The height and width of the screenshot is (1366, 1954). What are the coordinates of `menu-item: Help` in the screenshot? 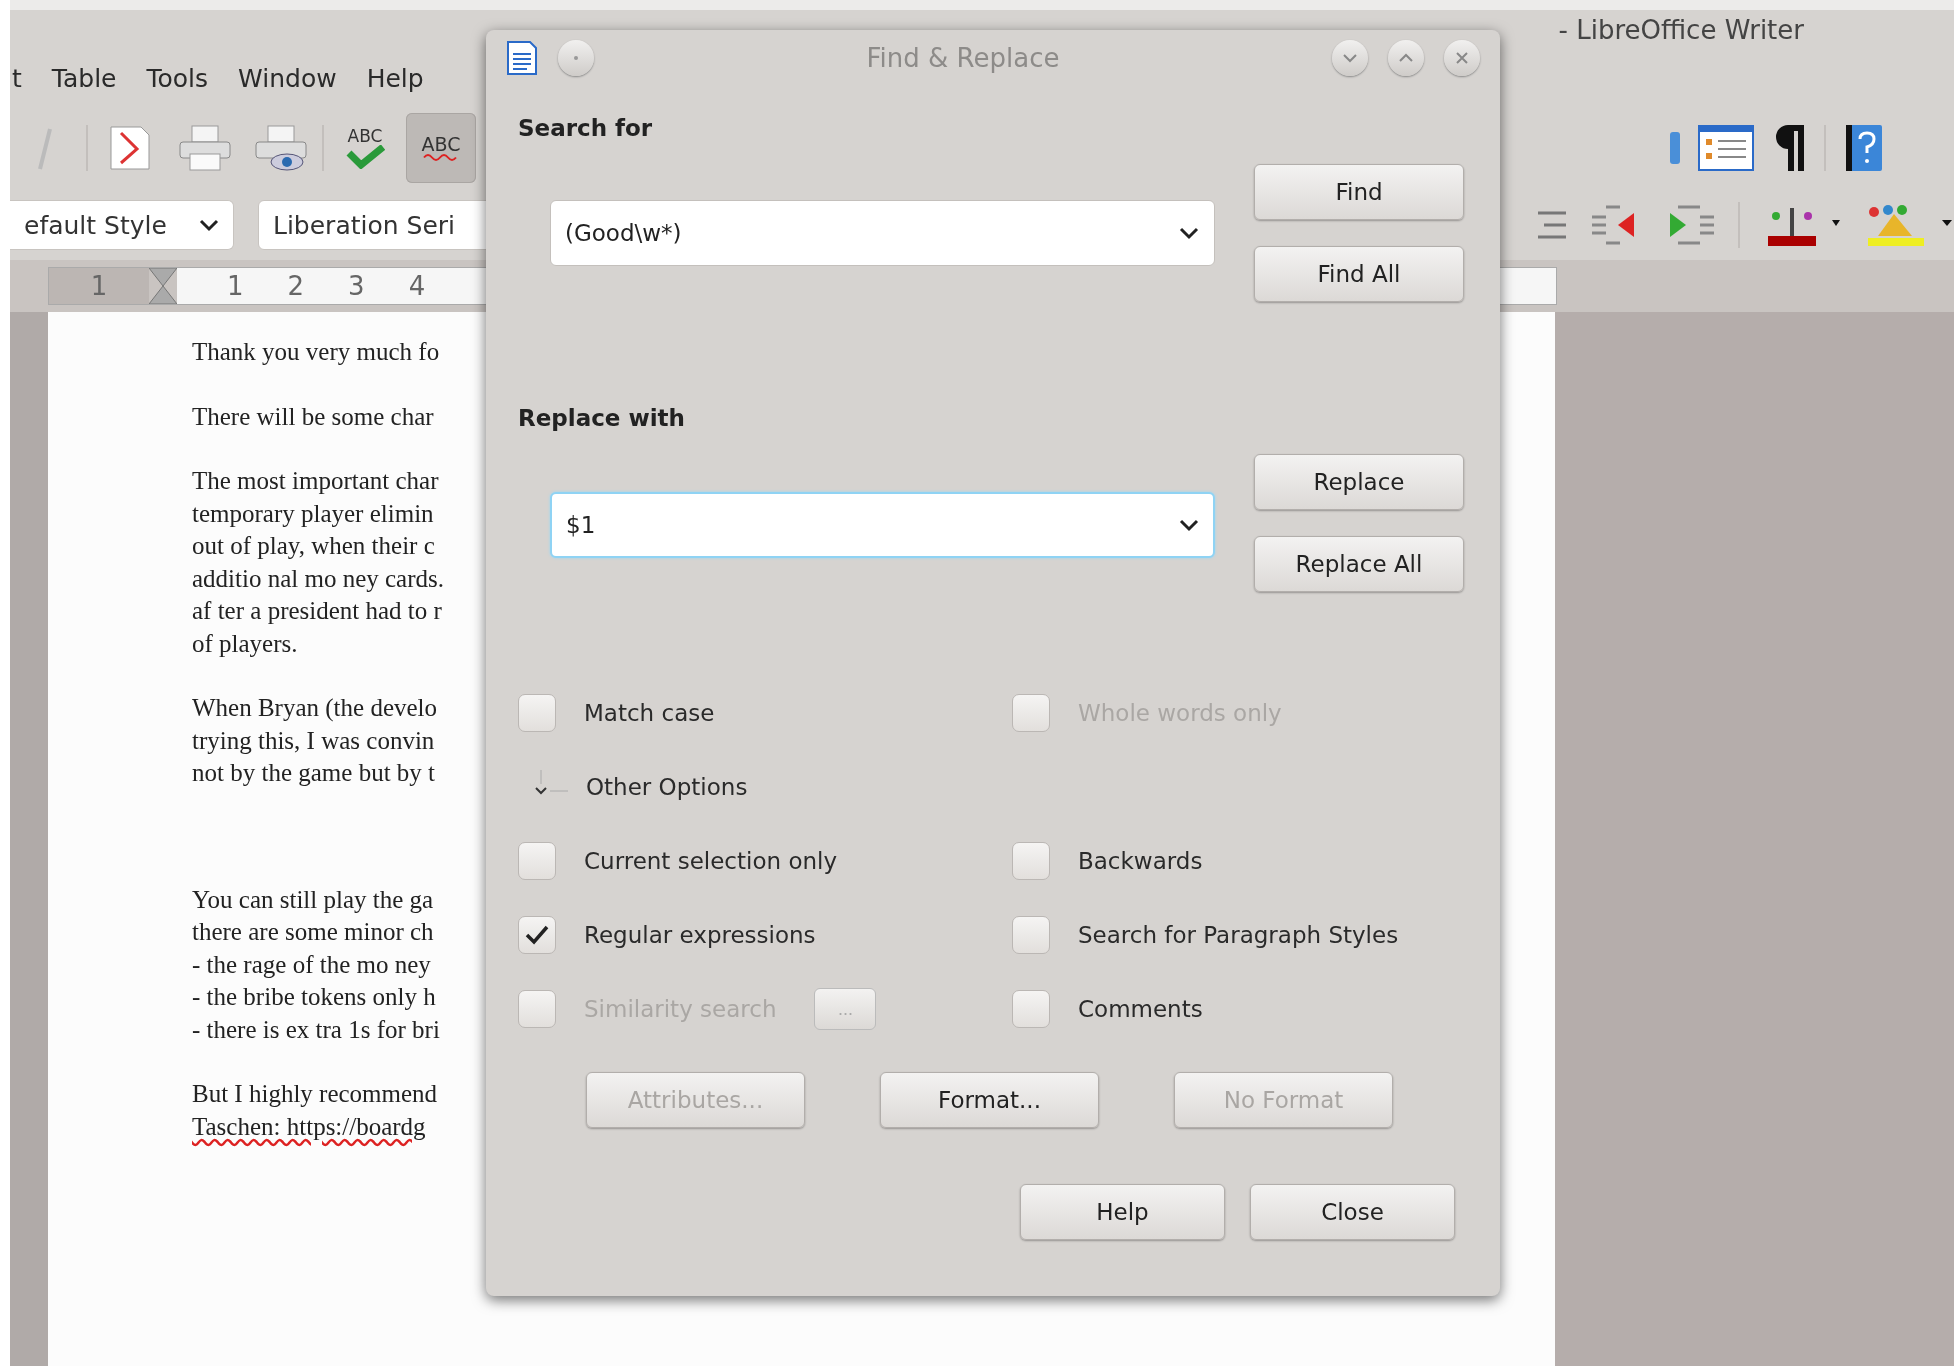 It's located at (395, 78).